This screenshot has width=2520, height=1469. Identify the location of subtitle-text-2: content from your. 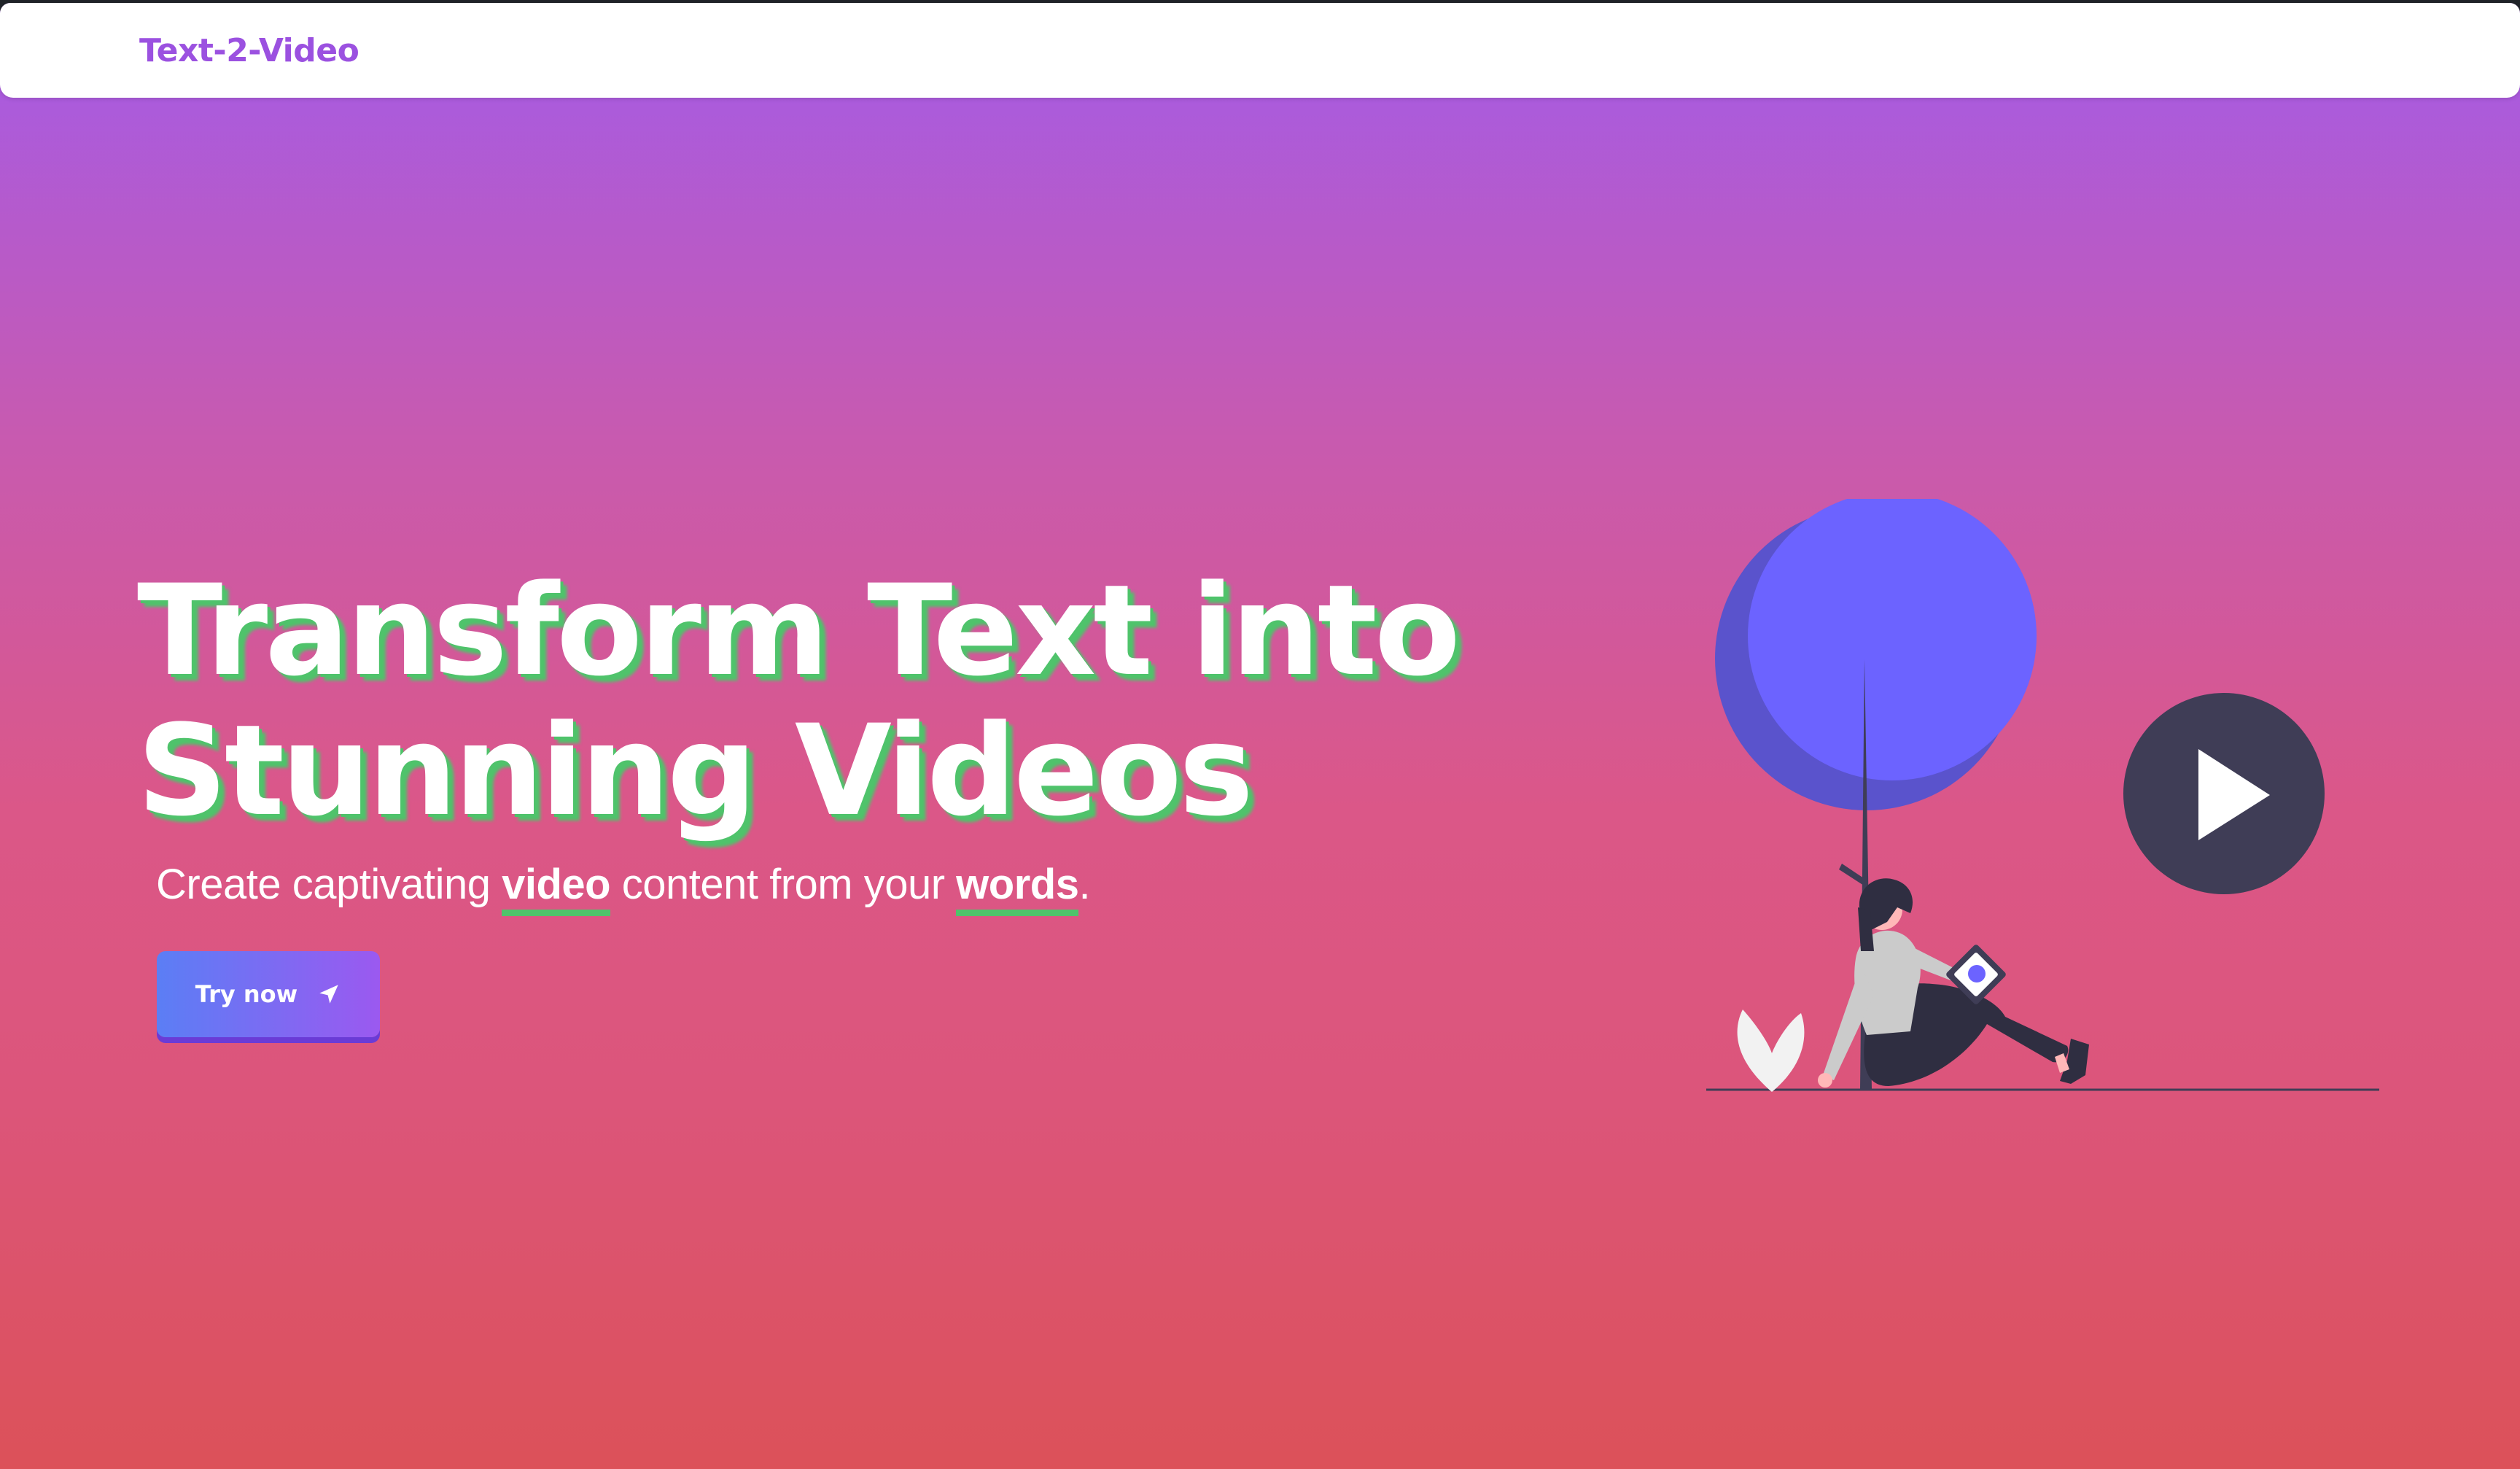
(783, 884).